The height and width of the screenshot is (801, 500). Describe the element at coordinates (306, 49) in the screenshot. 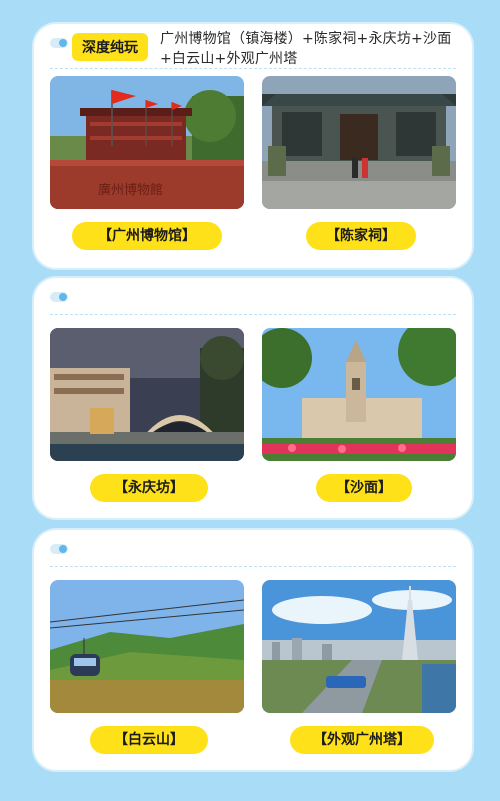

I see `itinerary-title: 广州博物馆（镇海楼）+陈家祠+永庆坊+沙面+白云山+外观广州塔` at that location.